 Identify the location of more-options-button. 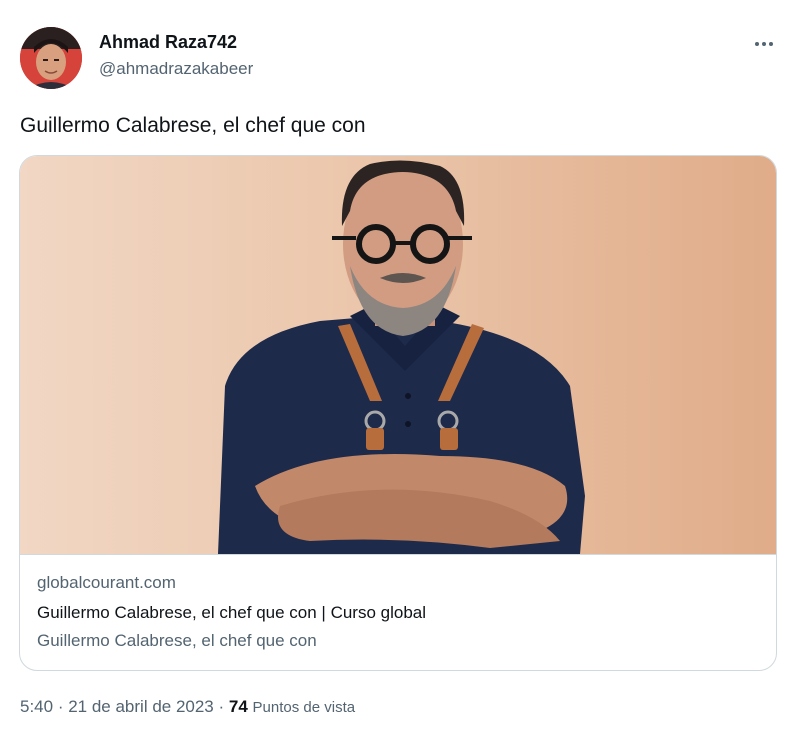
(764, 44).